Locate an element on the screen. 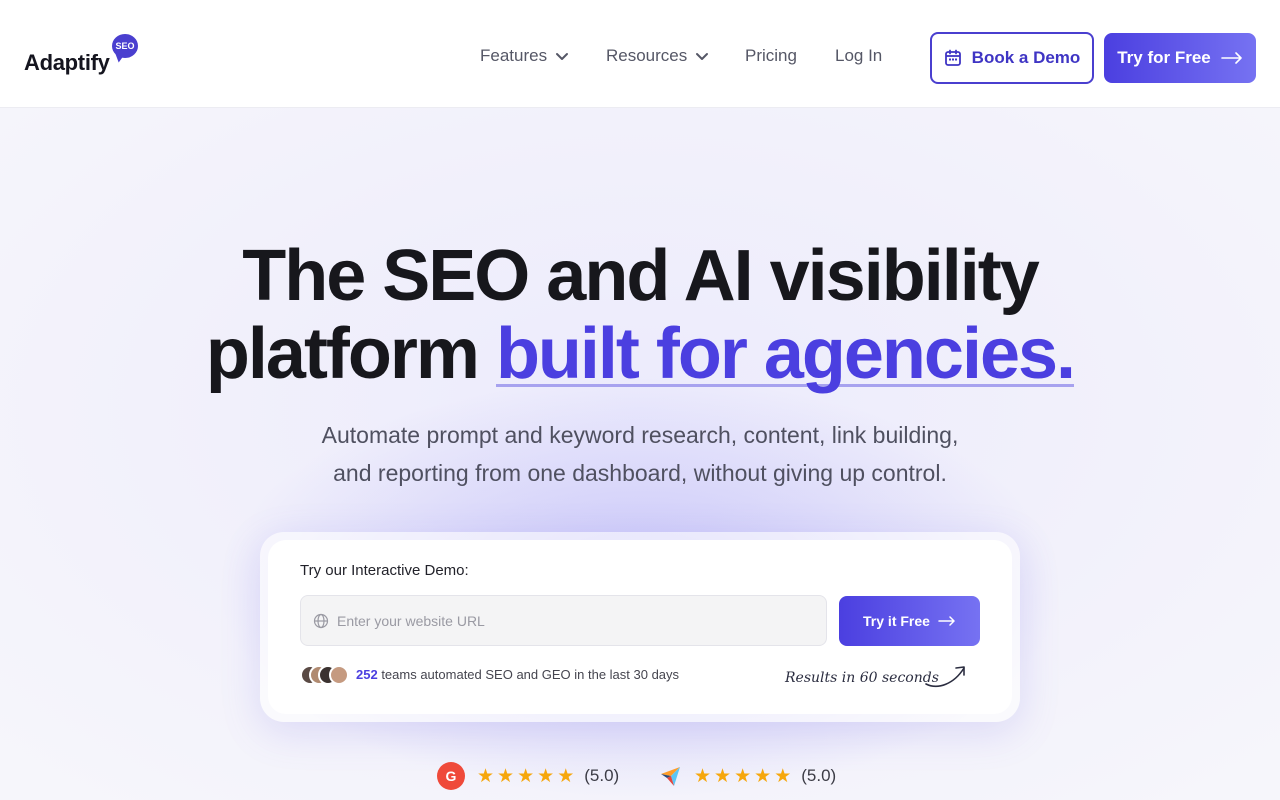 The image size is (1280, 800). results-note: Results in 60 seconds is located at coordinates (862, 678).